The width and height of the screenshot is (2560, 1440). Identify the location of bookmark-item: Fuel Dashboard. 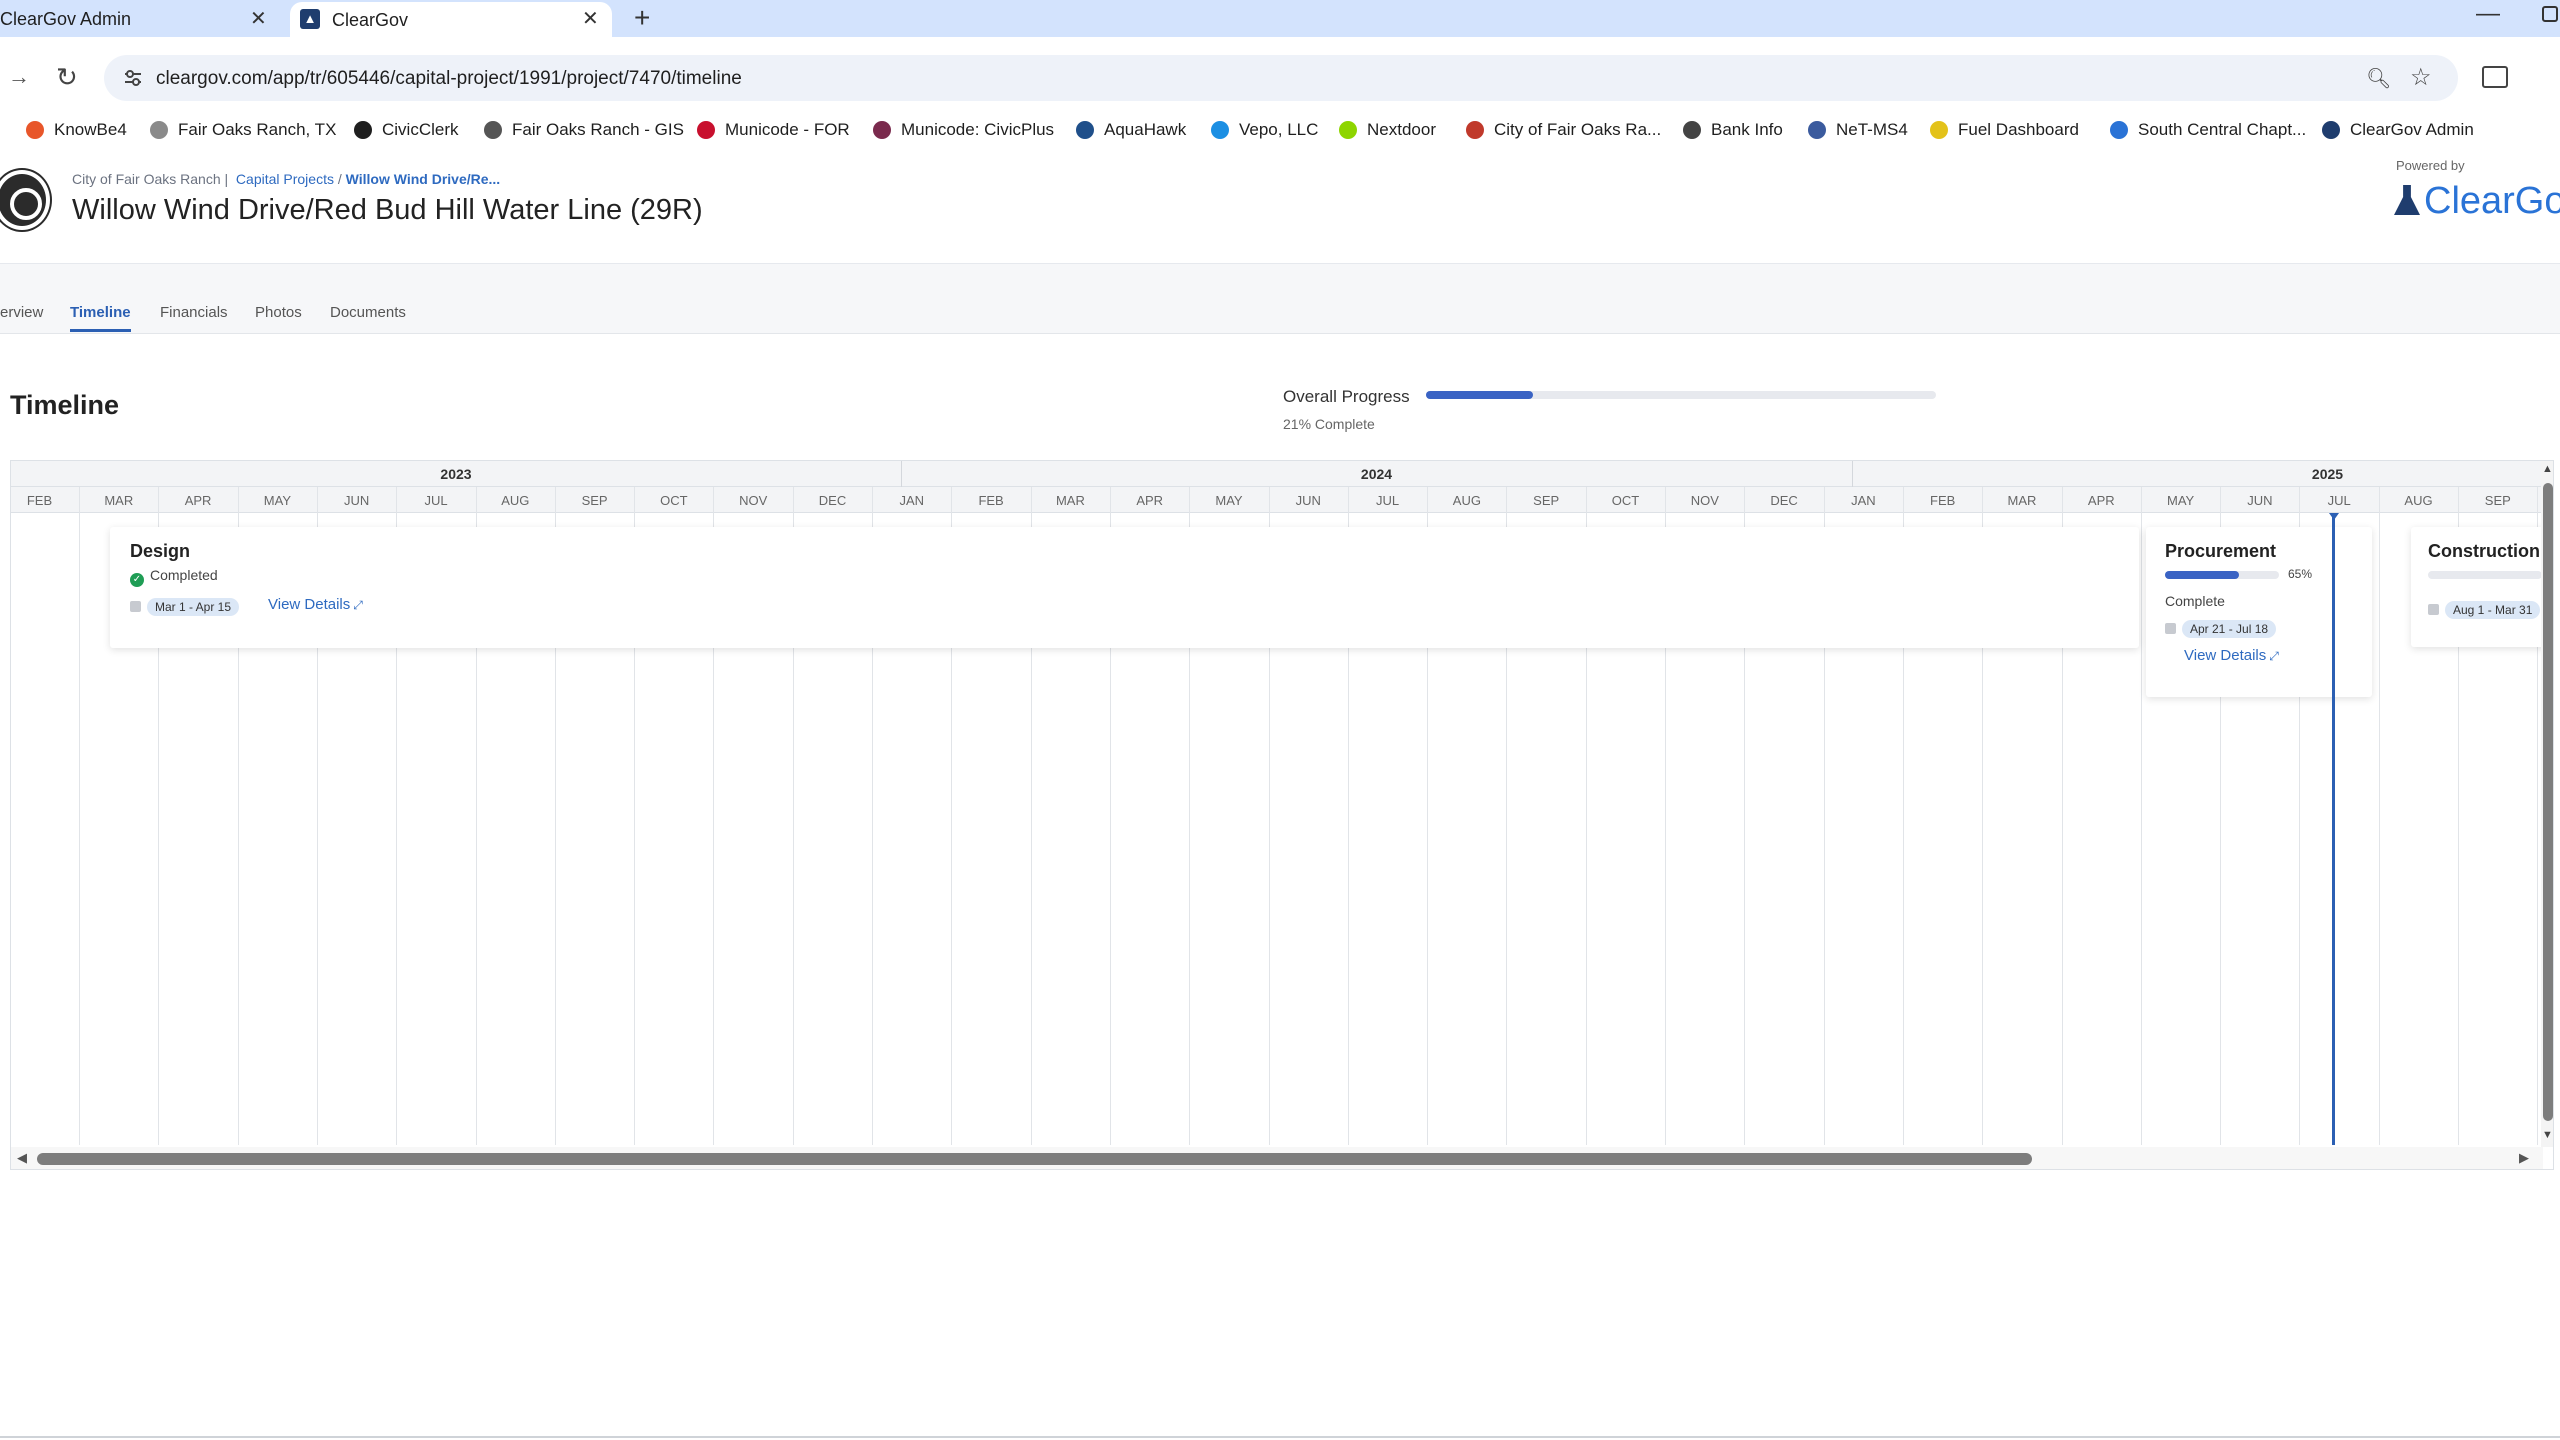
(2004, 130).